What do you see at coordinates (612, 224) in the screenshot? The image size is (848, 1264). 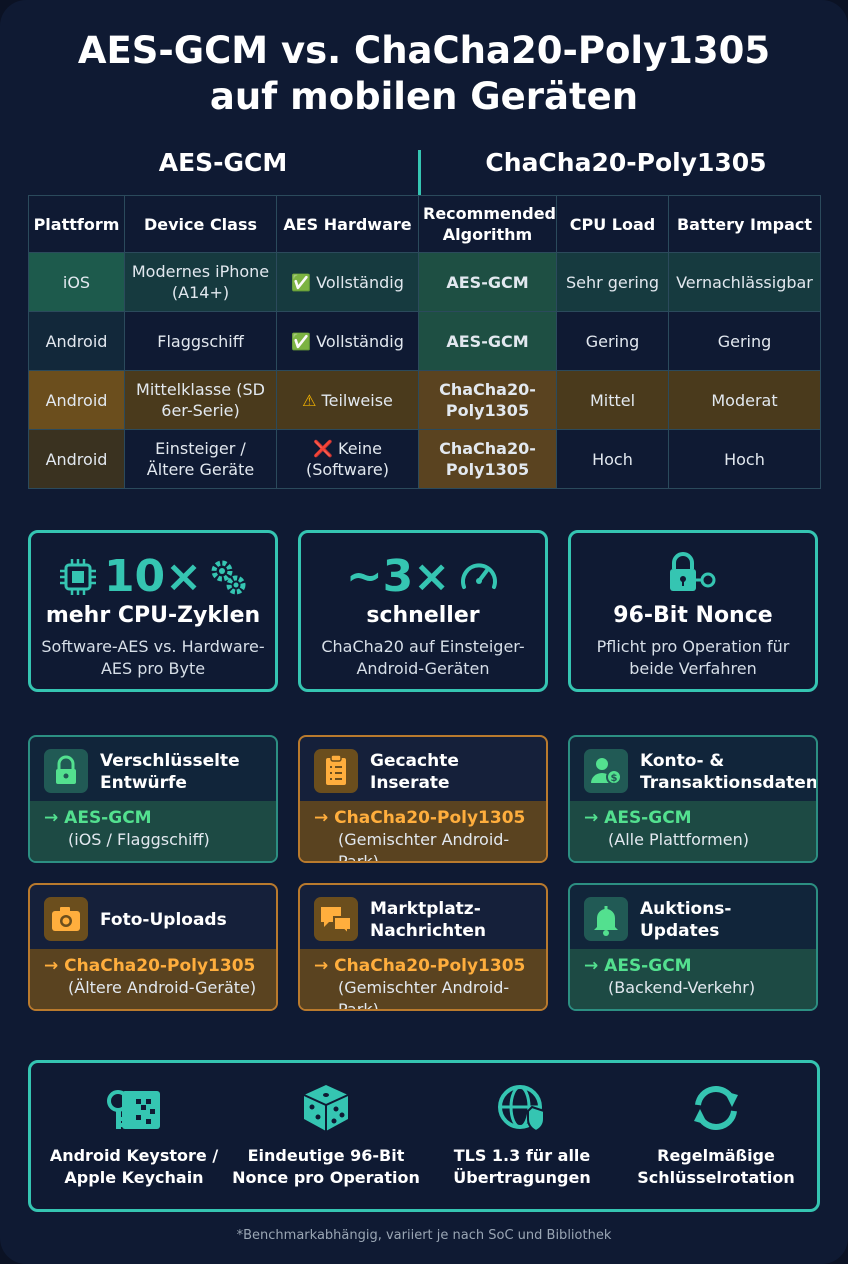 I see `header-cpu-load: CPU Load` at bounding box center [612, 224].